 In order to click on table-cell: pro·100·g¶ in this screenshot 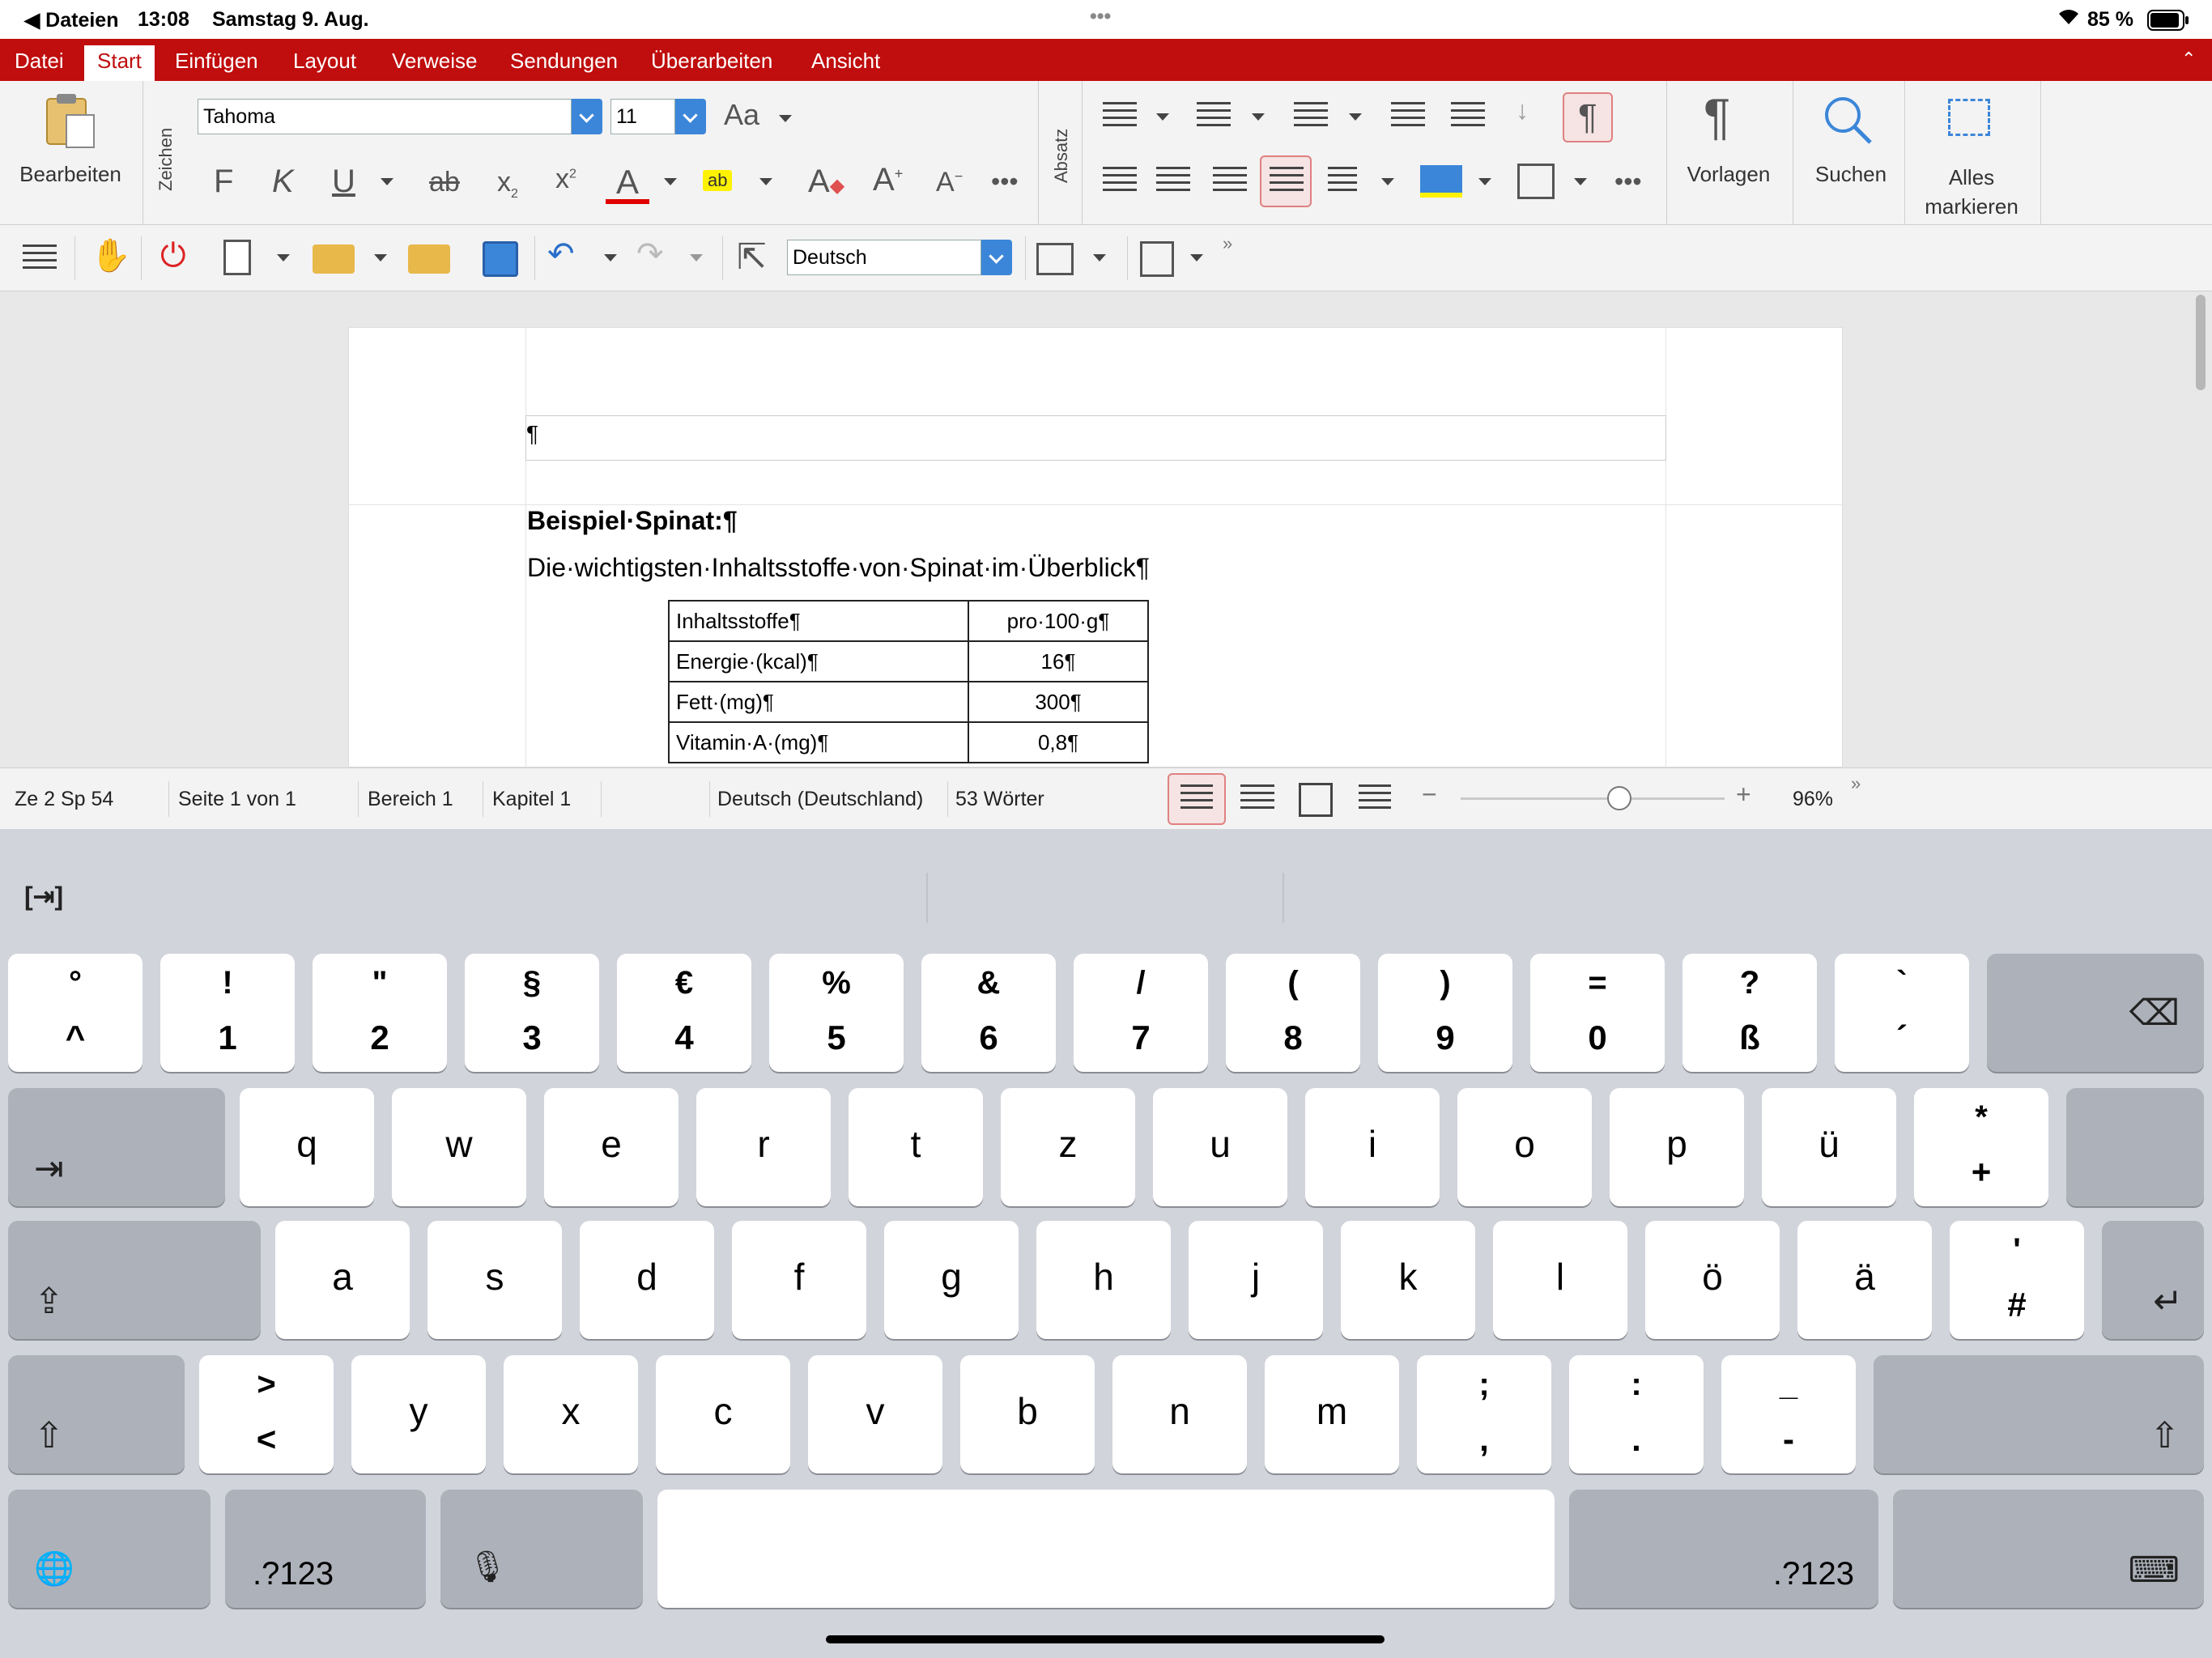, I will do `click(1059, 621)`.